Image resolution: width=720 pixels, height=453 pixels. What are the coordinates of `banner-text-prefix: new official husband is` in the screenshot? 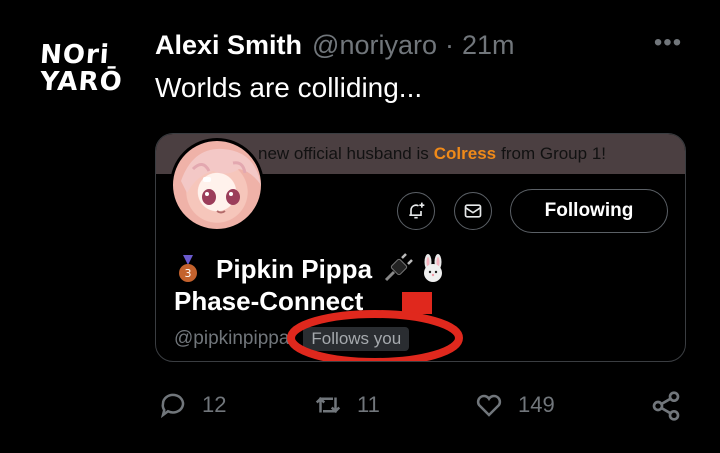 It's located at (343, 153).